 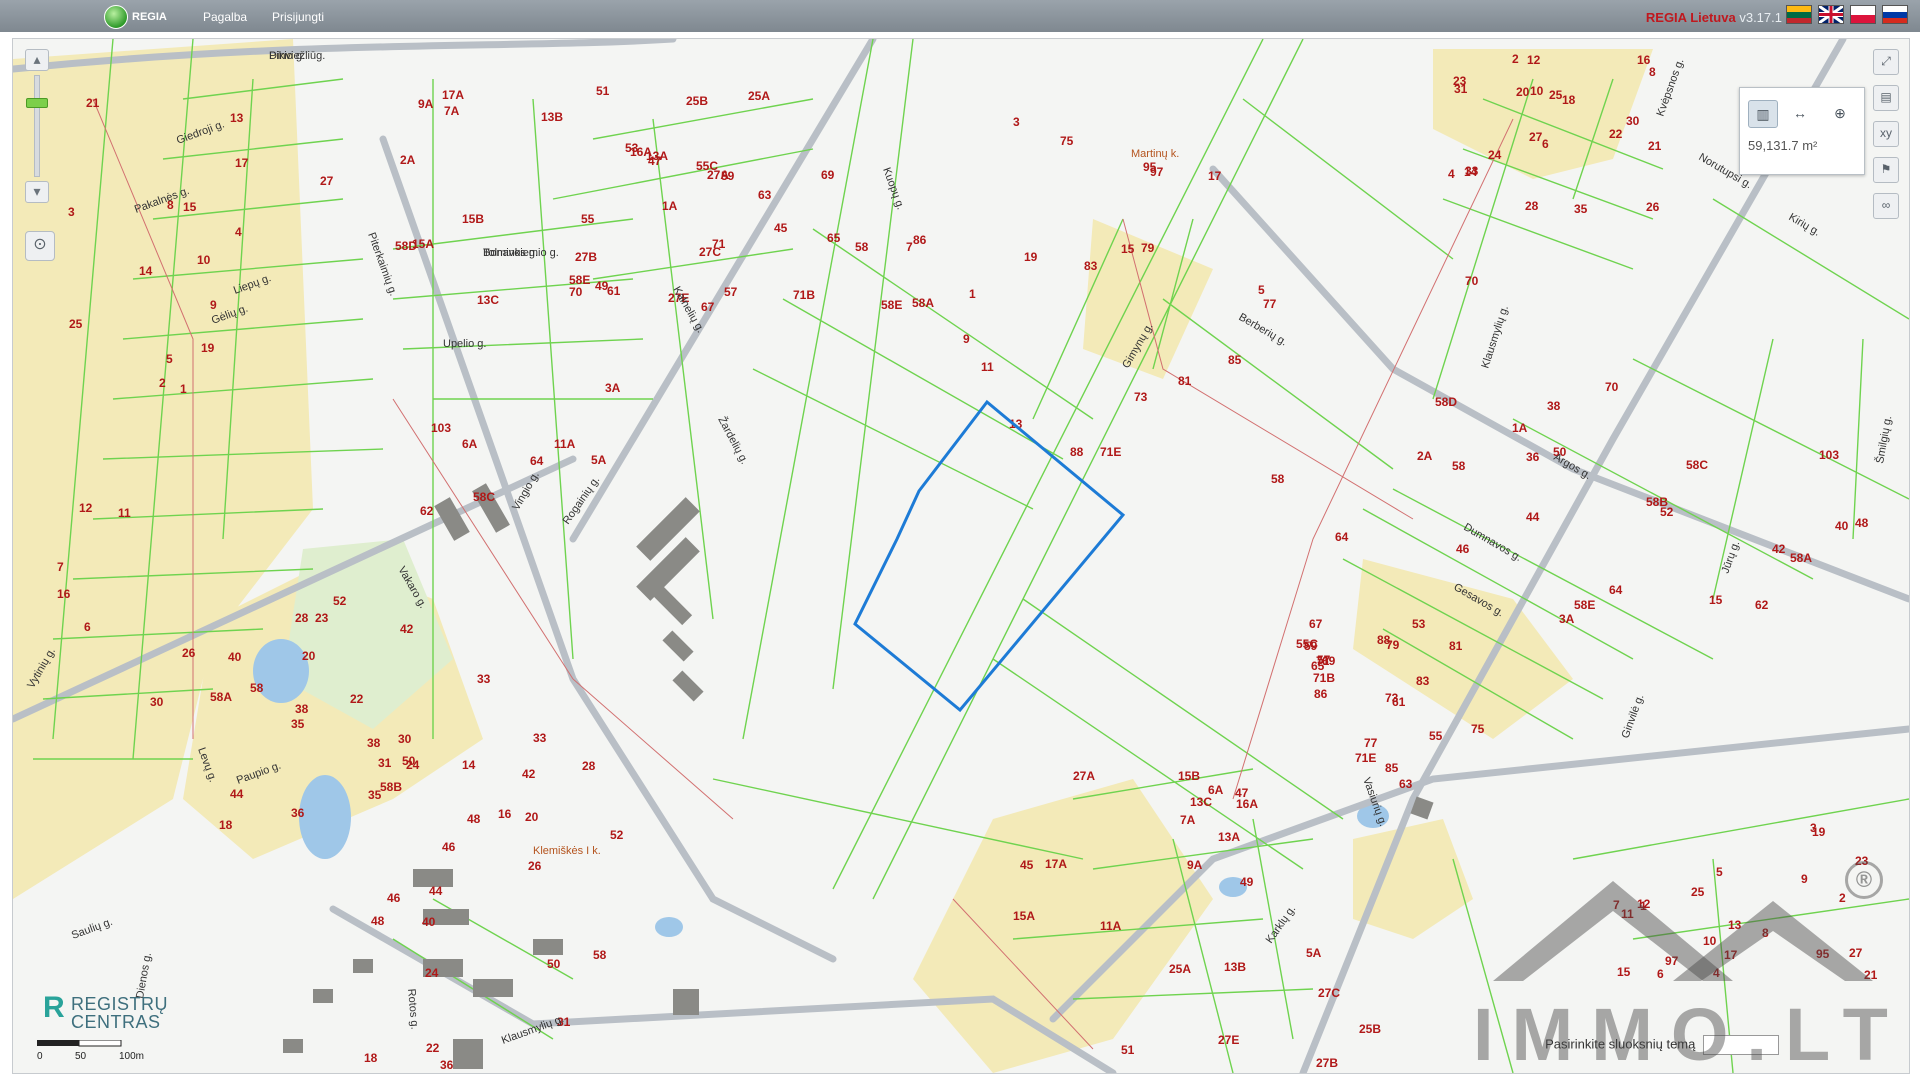 I want to click on street-label: Berberių g., so click(x=1263, y=329).